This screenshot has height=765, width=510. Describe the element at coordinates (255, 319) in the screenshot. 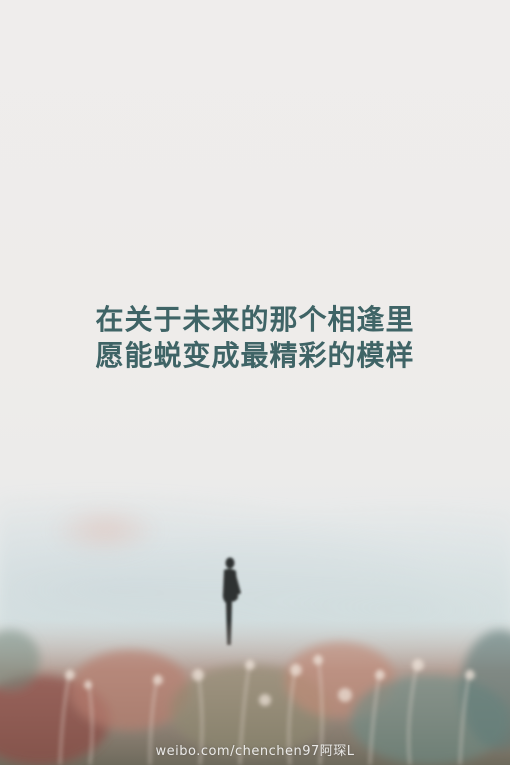

I see `quote-line-1: 在关于未来的那个相逢里` at that location.